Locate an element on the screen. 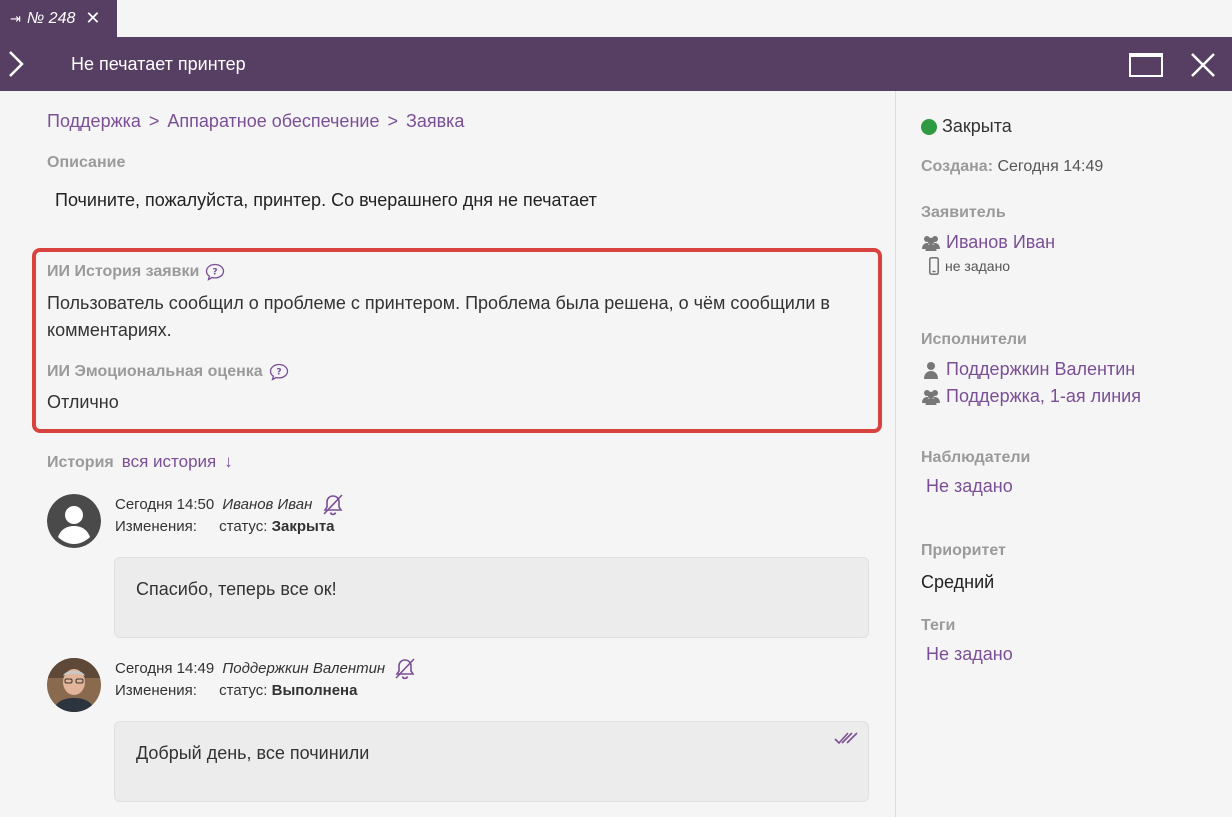  chevron-right-icon is located at coordinates (16, 64).